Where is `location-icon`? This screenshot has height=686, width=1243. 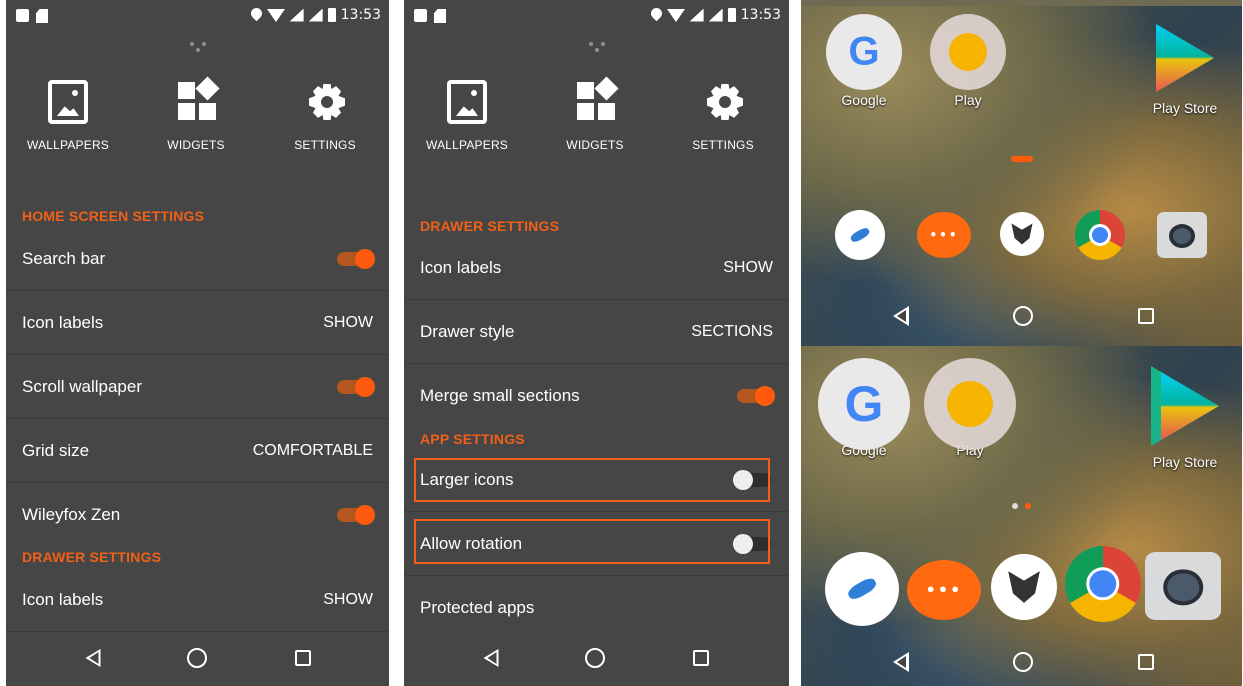
location-icon is located at coordinates (256, 15).